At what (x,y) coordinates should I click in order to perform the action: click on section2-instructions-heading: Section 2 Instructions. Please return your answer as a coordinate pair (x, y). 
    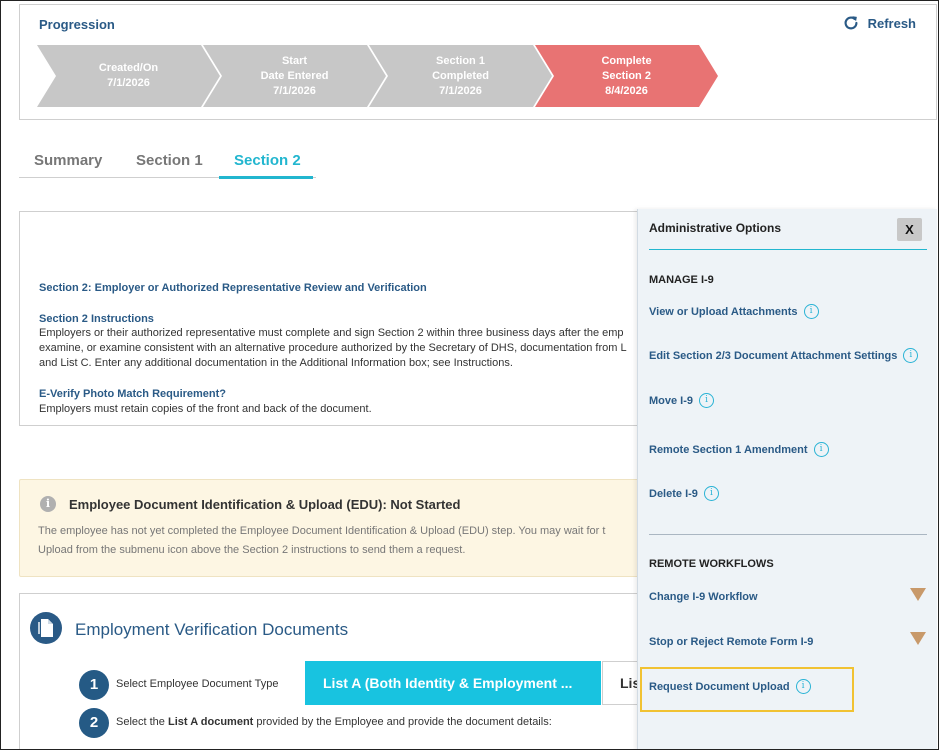
    Looking at the image, I should click on (96, 319).